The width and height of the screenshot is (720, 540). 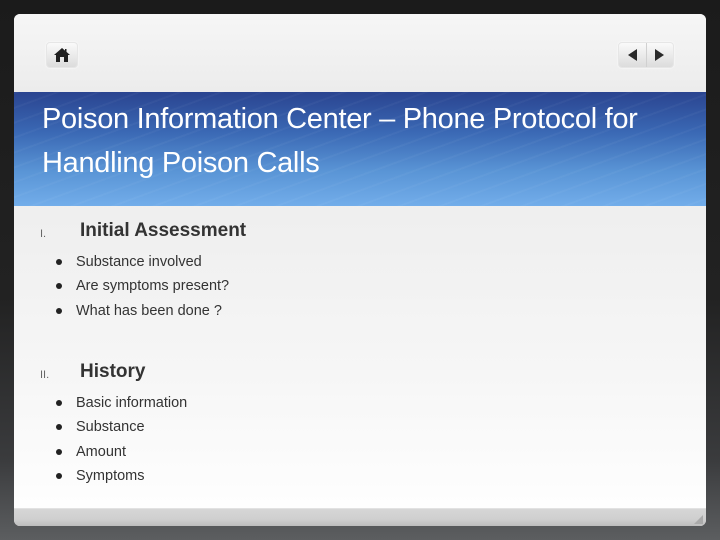 I want to click on home-icon, so click(x=62, y=55).